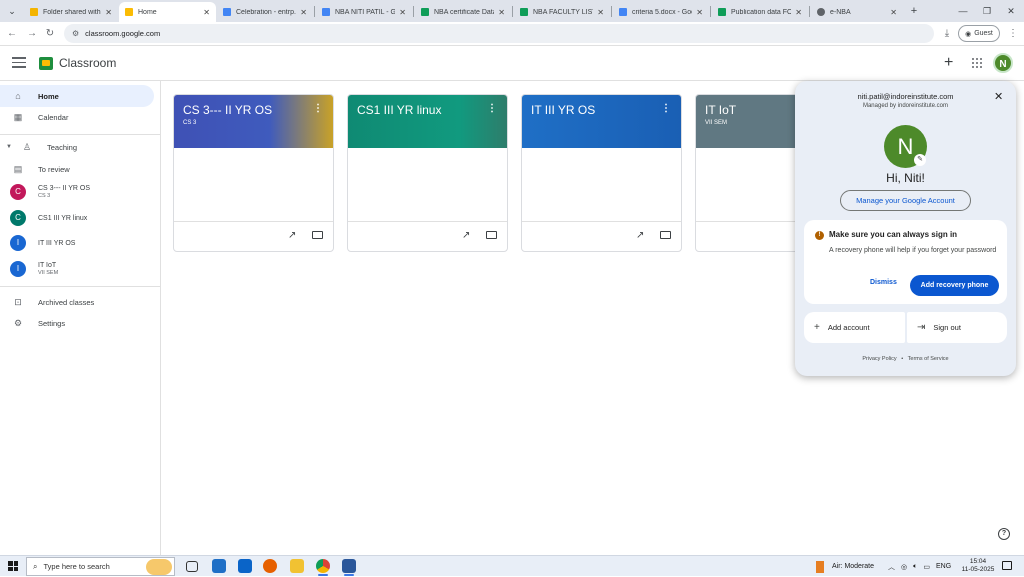  What do you see at coordinates (9, 147) in the screenshot?
I see `caret-down-icon: ▼` at bounding box center [9, 147].